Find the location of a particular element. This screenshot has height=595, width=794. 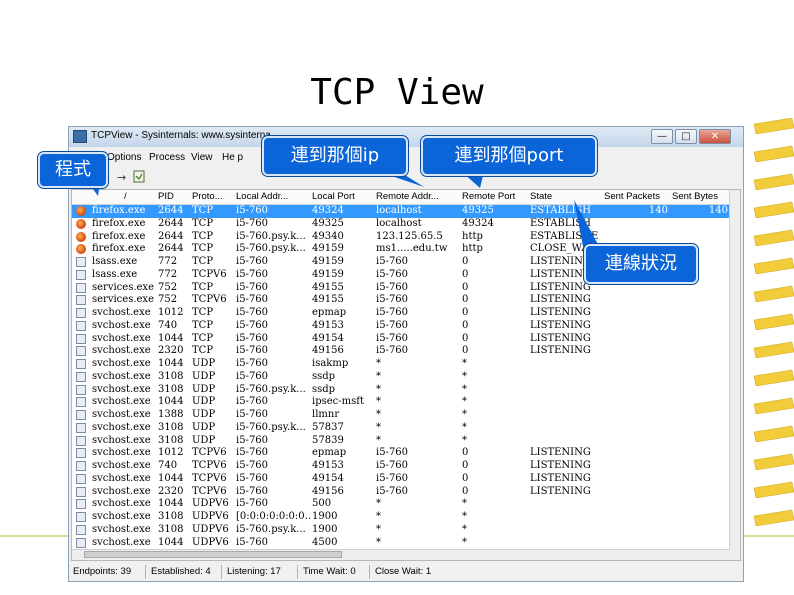

close-button: ✕ is located at coordinates (715, 136).